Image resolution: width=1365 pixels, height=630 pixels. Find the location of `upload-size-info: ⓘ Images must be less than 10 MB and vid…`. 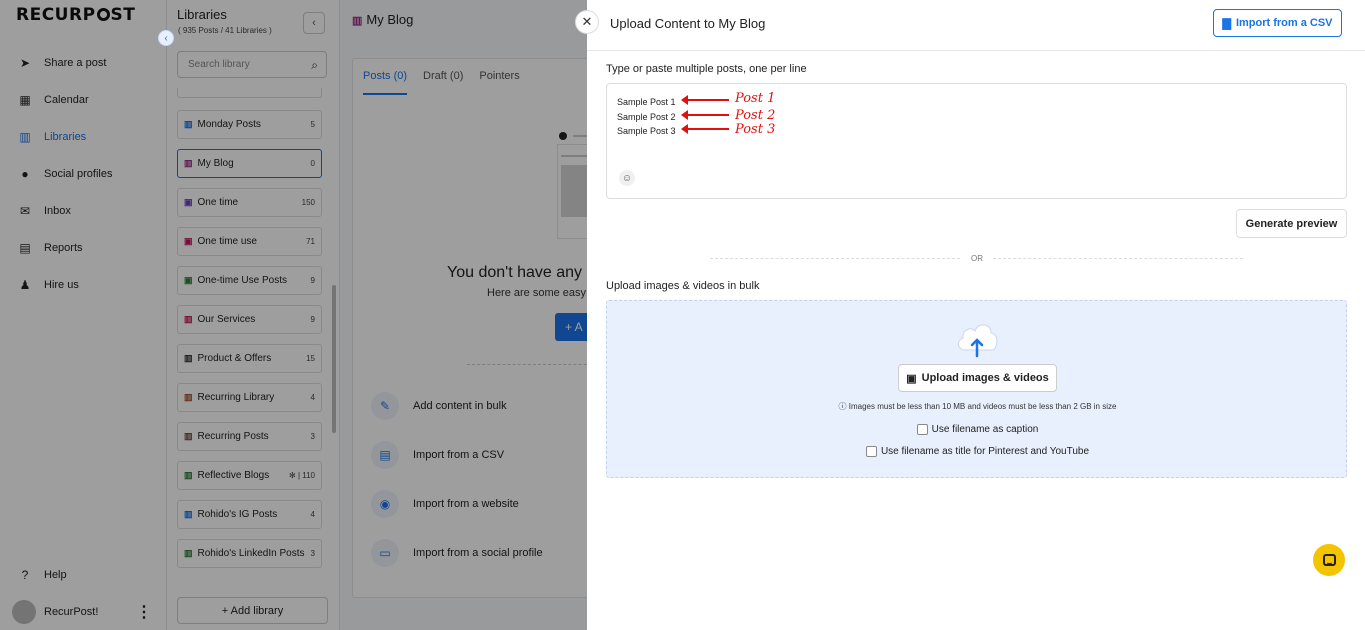

upload-size-info: ⓘ Images must be less than 10 MB and vid… is located at coordinates (977, 406).